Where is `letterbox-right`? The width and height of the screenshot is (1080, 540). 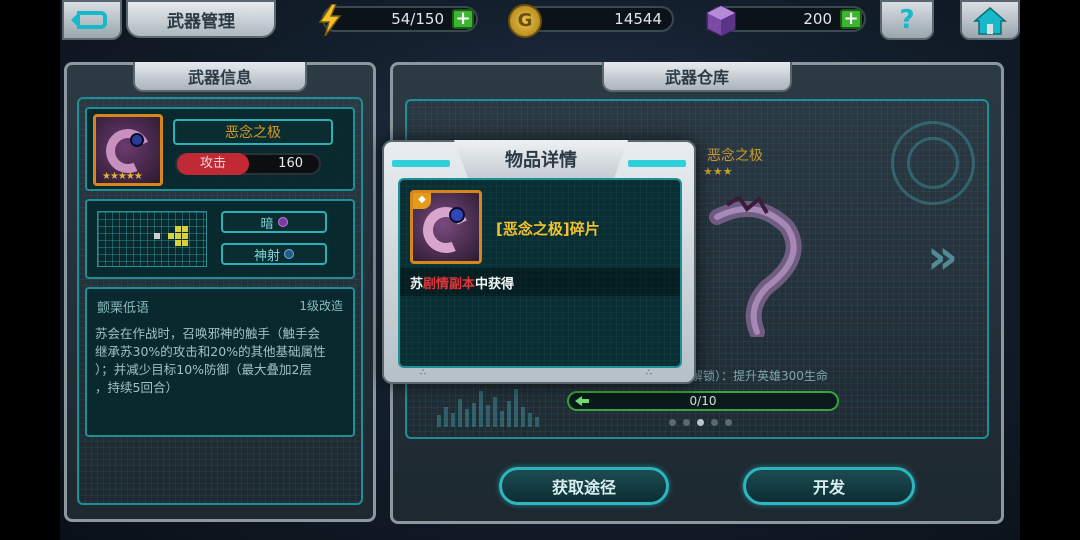
letterbox-right is located at coordinates (1050, 270).